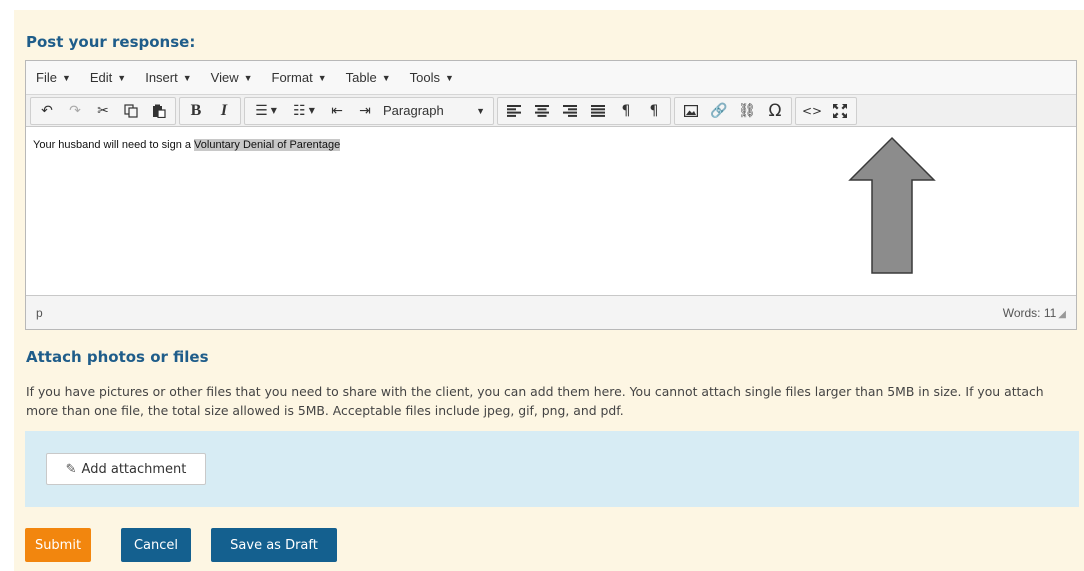  I want to click on style-group: B I, so click(210, 110).